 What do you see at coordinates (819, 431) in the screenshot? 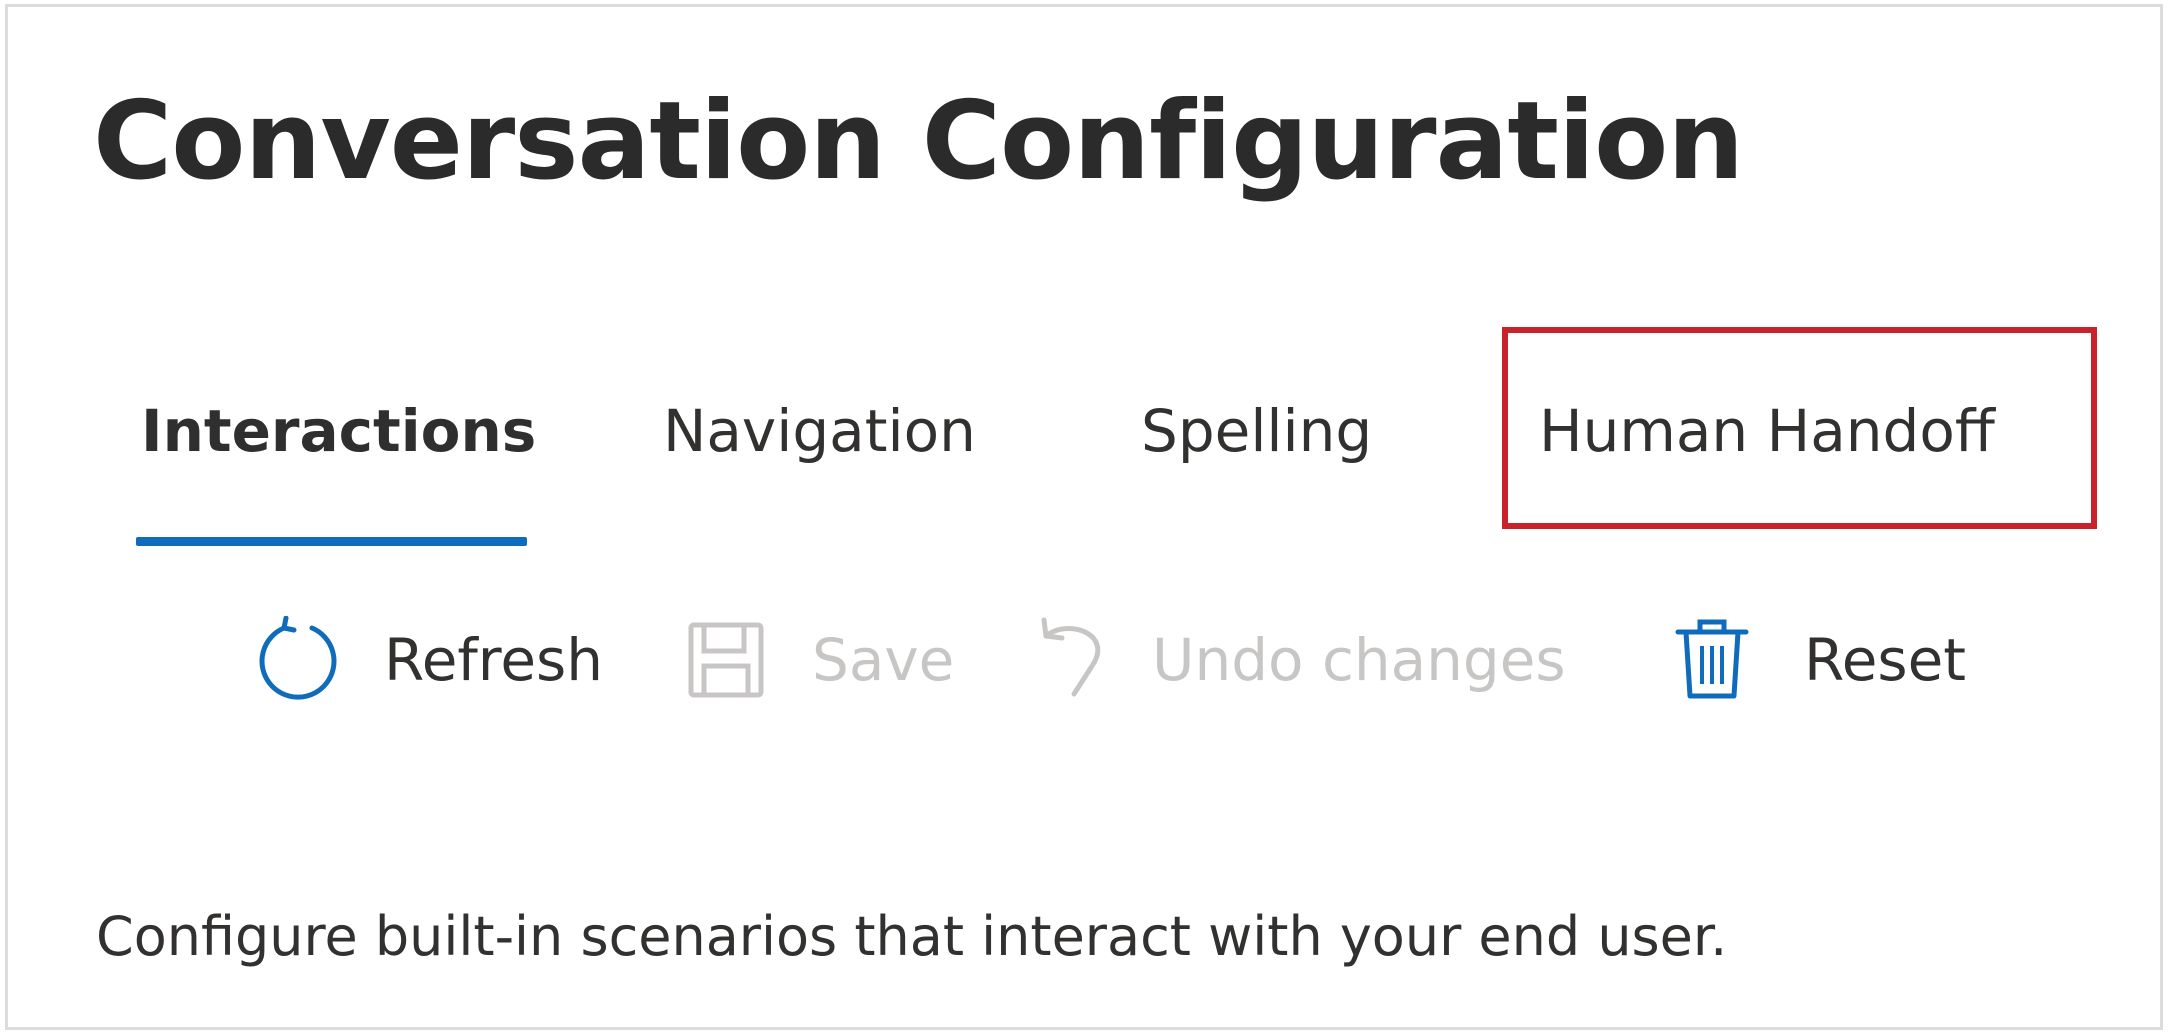
I see `tab-navigation: Navigation` at bounding box center [819, 431].